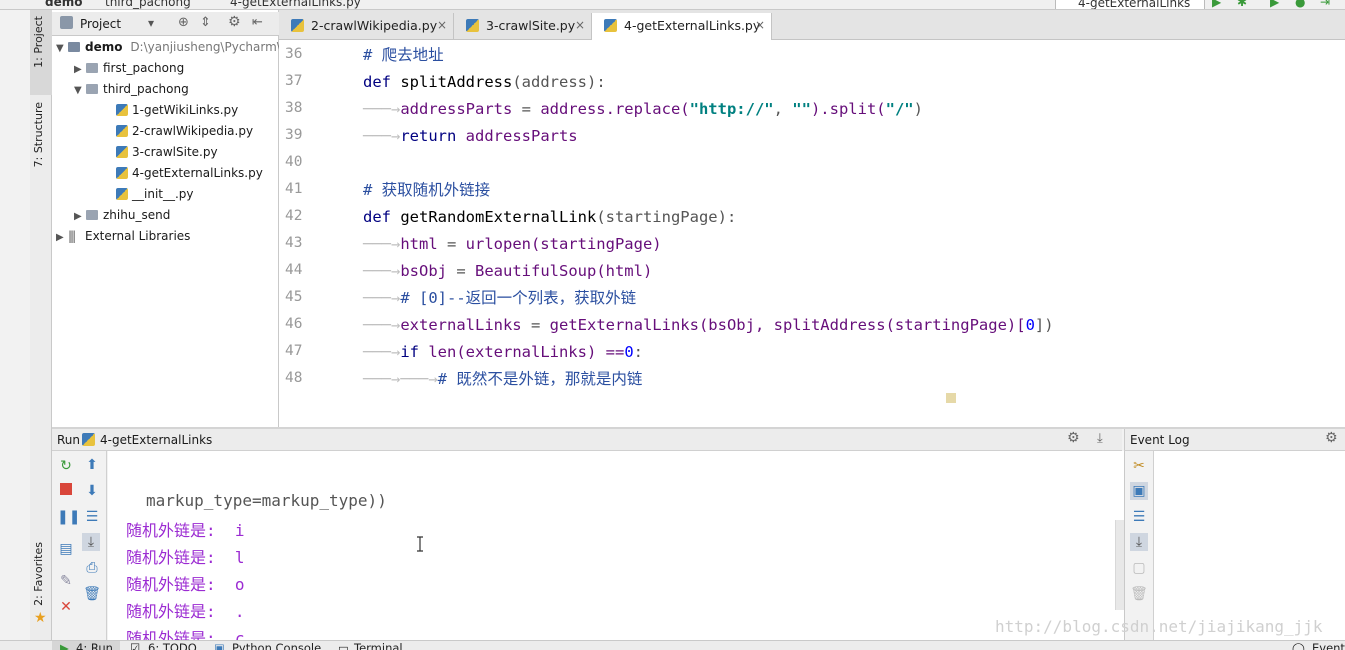  I want to click on tab-2-crawlwikipedia: 2-crawlWikipedia.py ×, so click(366, 26).